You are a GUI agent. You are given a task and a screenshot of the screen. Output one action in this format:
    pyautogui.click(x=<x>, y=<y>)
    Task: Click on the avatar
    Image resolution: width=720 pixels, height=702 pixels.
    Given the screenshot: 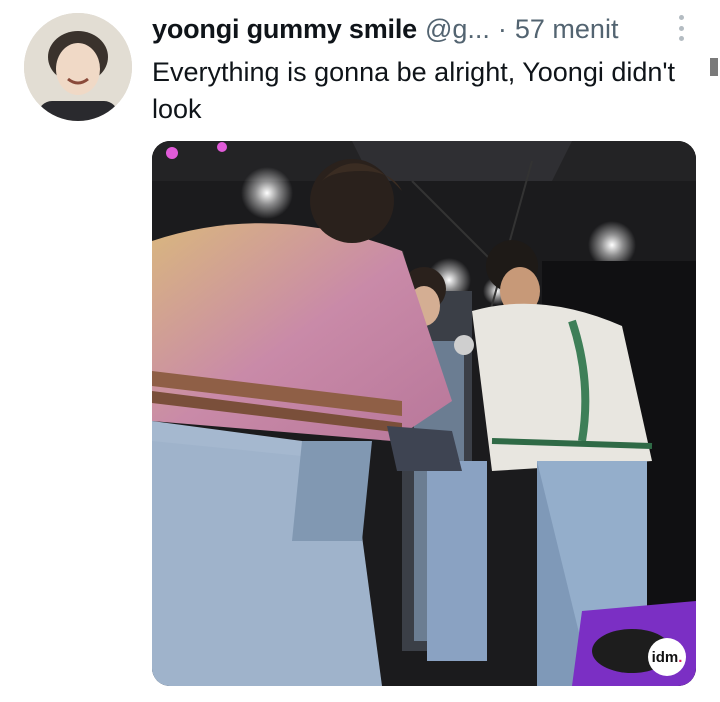 What is the action you would take?
    pyautogui.click(x=78, y=67)
    